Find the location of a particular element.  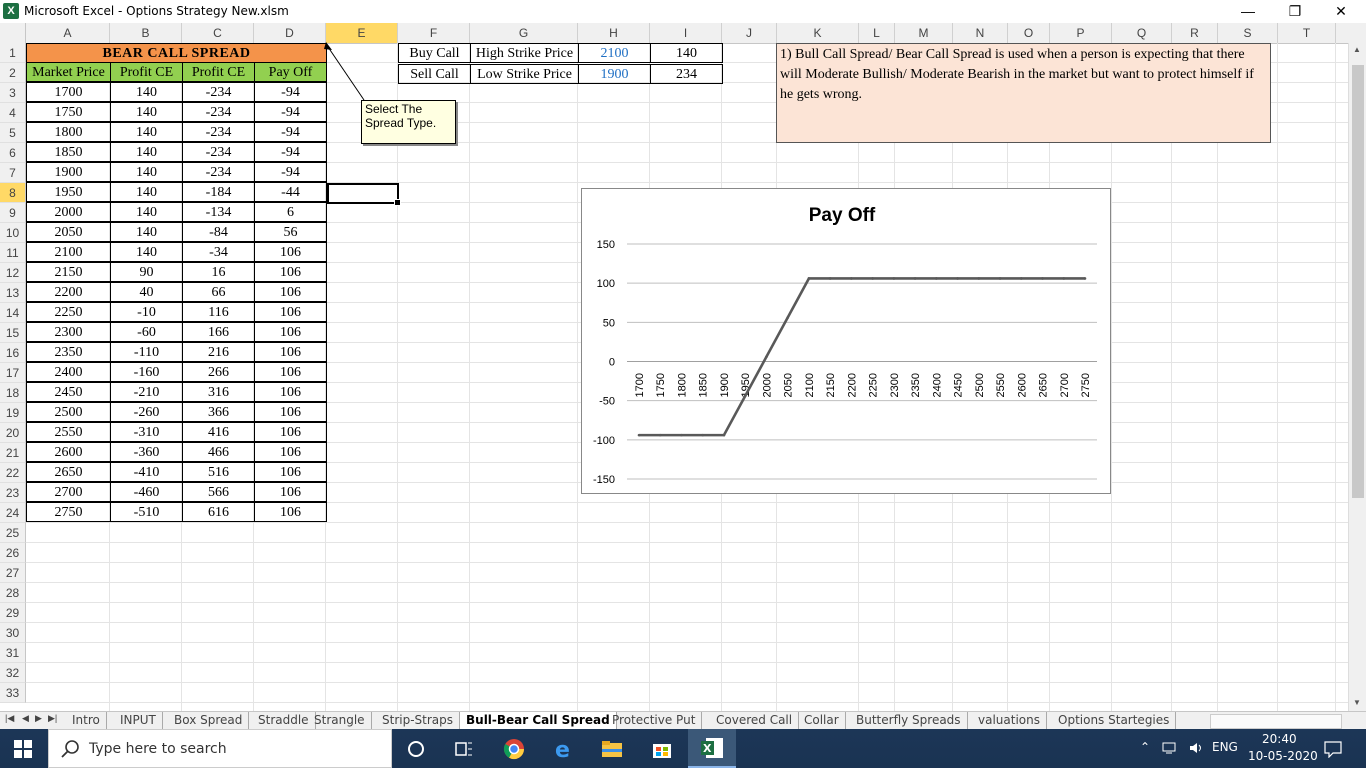

strike-table-cell: Buy Call is located at coordinates (434, 53).